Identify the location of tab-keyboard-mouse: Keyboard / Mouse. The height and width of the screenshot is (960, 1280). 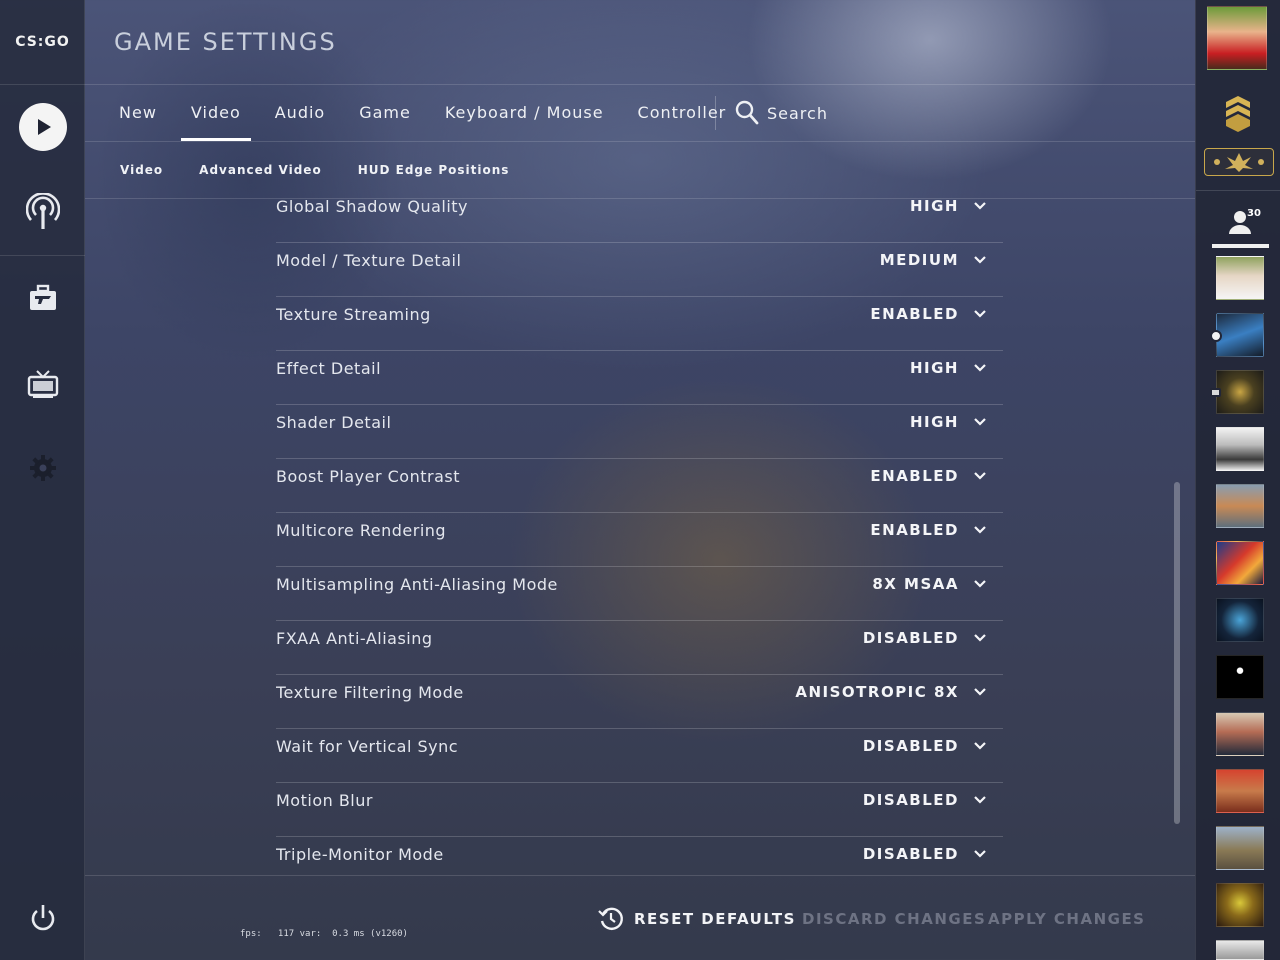
(524, 113).